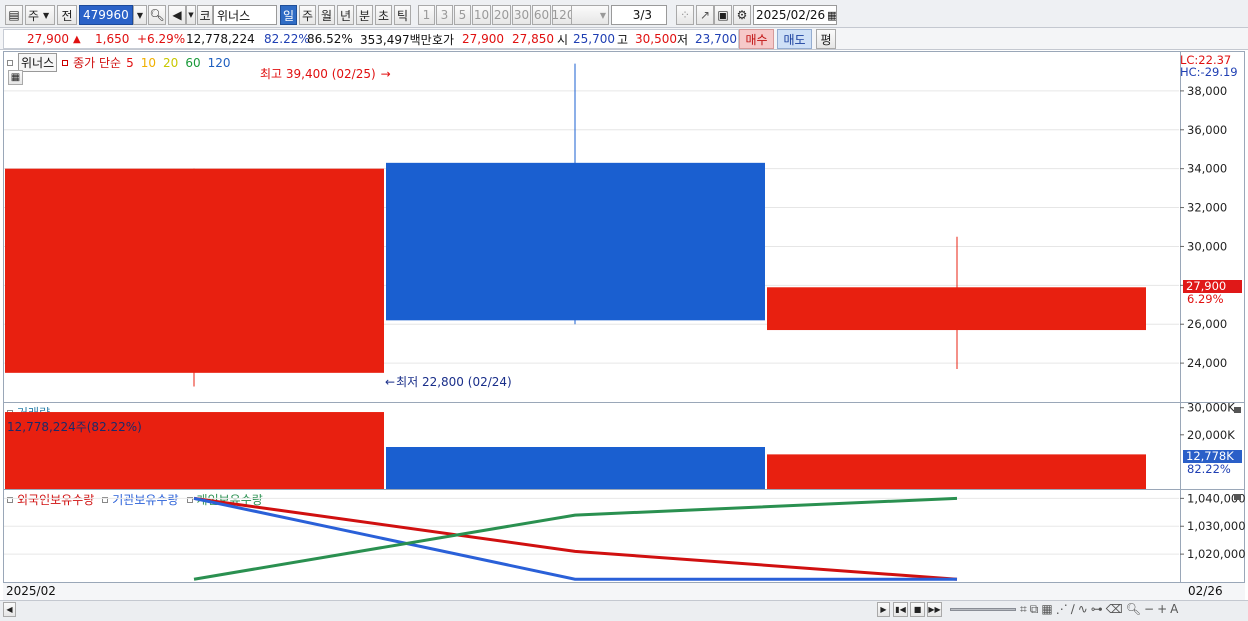 This screenshot has width=1248, height=621. I want to click on prev-button: 전, so click(67, 15).